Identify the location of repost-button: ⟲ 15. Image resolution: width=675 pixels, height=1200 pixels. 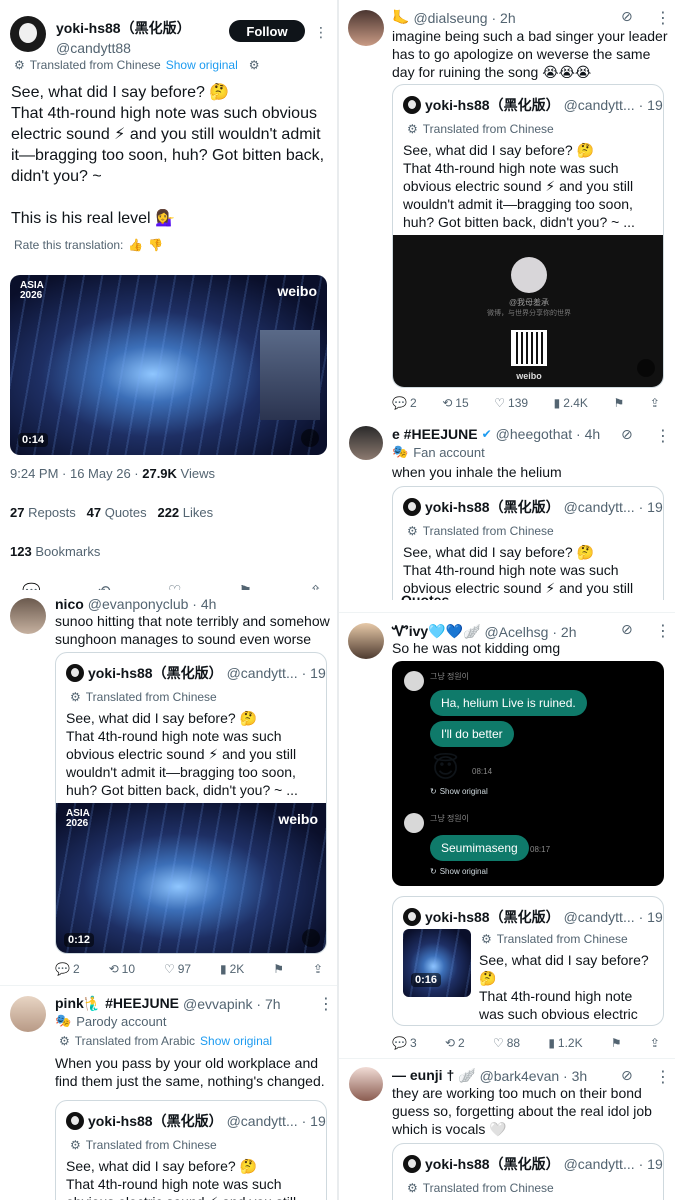
(455, 403).